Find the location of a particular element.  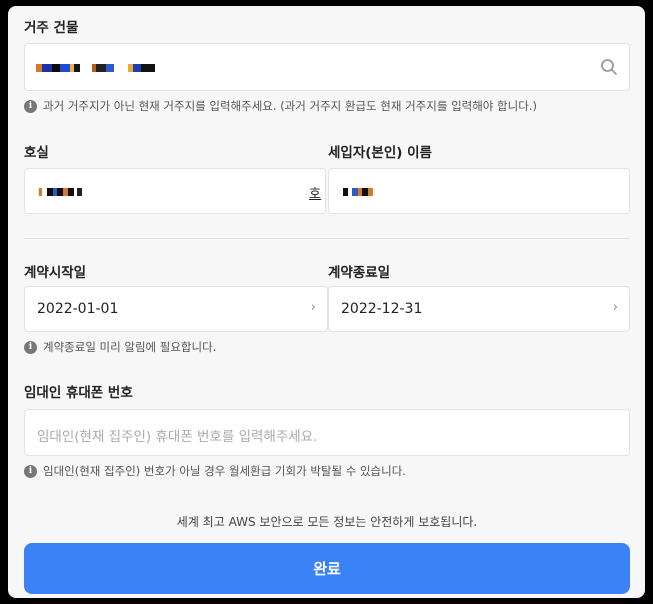

landlord-phone-placeholder: 임대인(현재 집주인) 휴대폰 번호를 입력해주세요. is located at coordinates (177, 437).